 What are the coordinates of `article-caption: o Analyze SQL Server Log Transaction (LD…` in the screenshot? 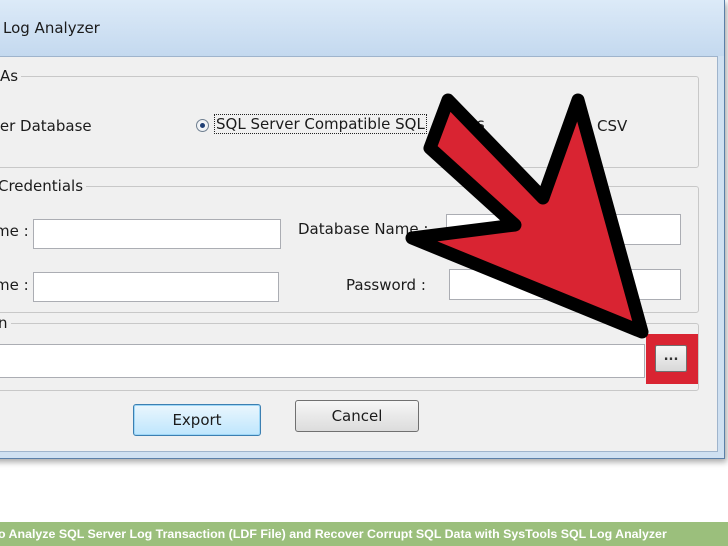 It's located at (364, 534).